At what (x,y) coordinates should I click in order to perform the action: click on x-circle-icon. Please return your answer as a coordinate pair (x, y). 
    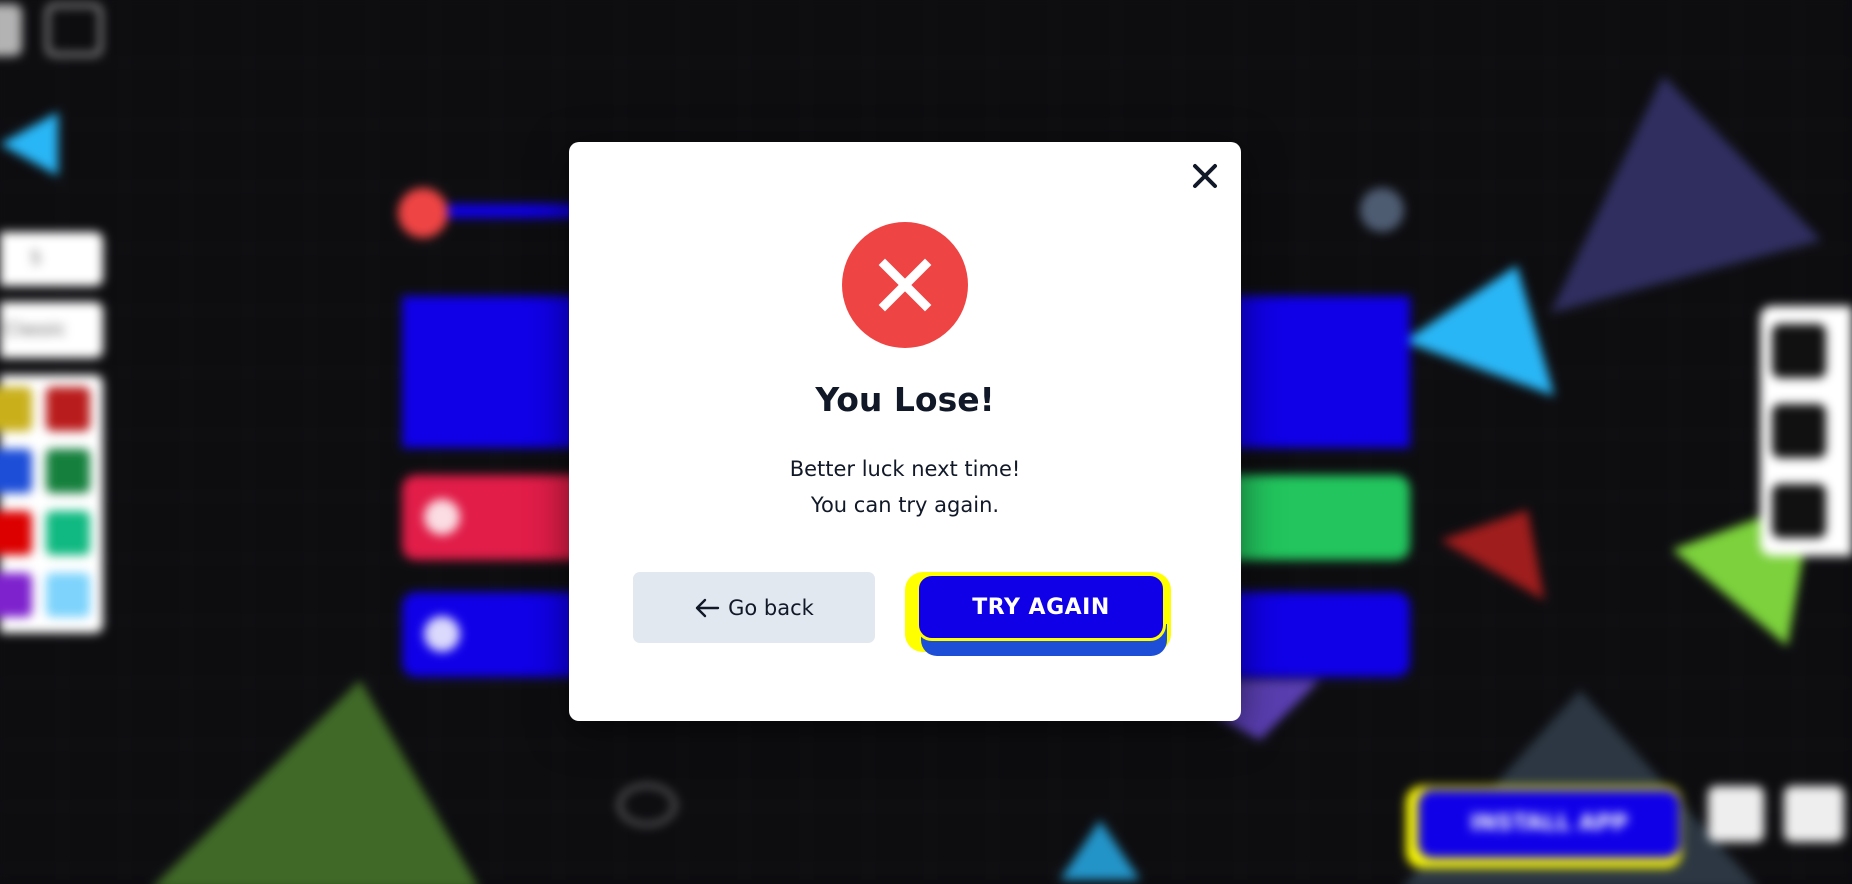
    Looking at the image, I should click on (905, 285).